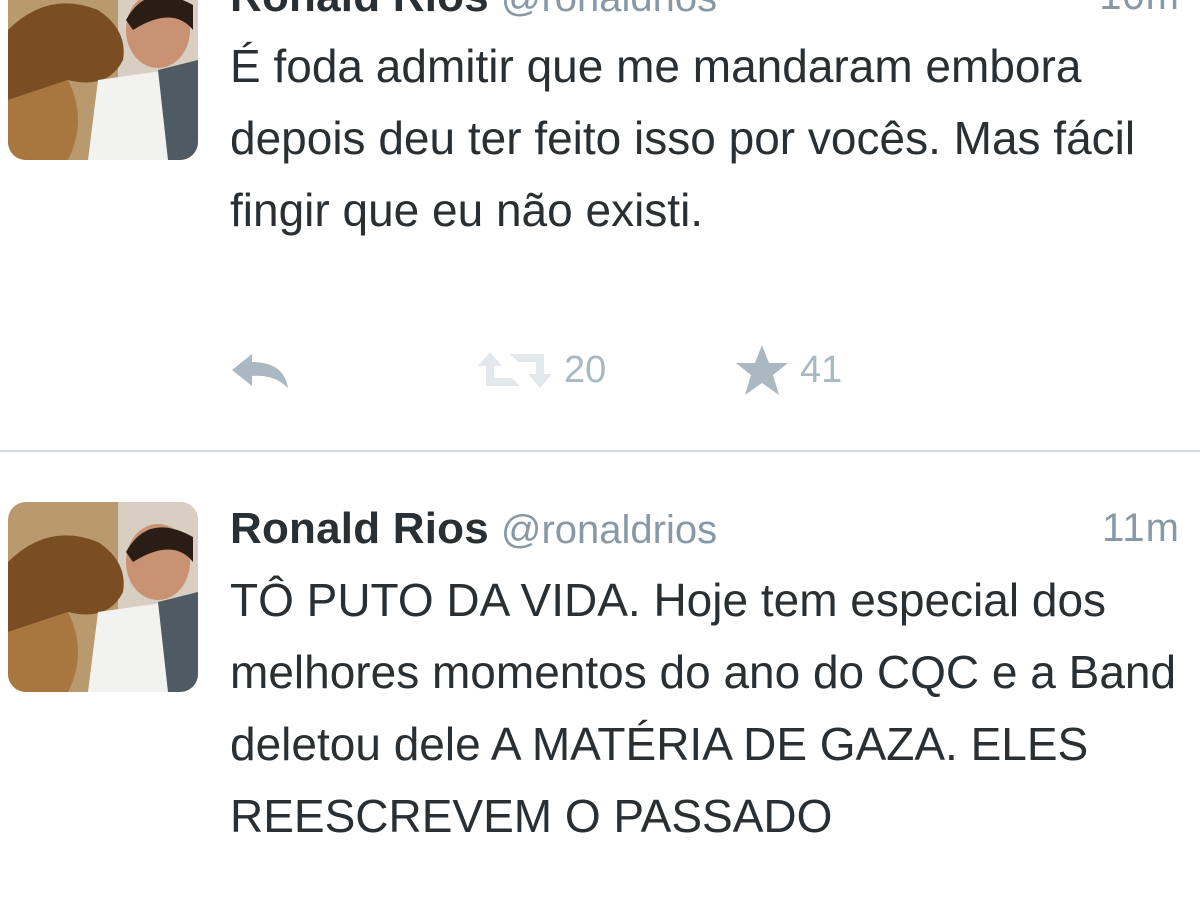  Describe the element at coordinates (1141, 528) in the screenshot. I see `timestamp: 11m` at that location.